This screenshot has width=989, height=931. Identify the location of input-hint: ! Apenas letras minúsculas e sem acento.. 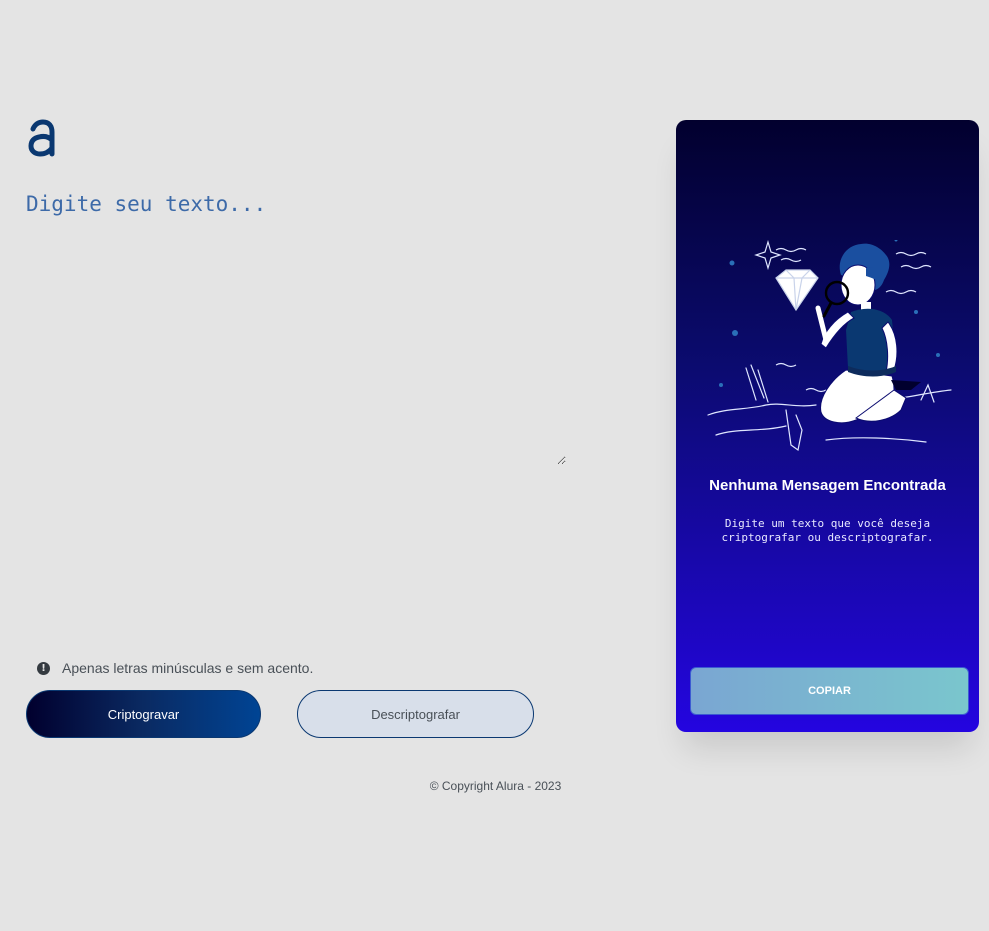
(175, 668).